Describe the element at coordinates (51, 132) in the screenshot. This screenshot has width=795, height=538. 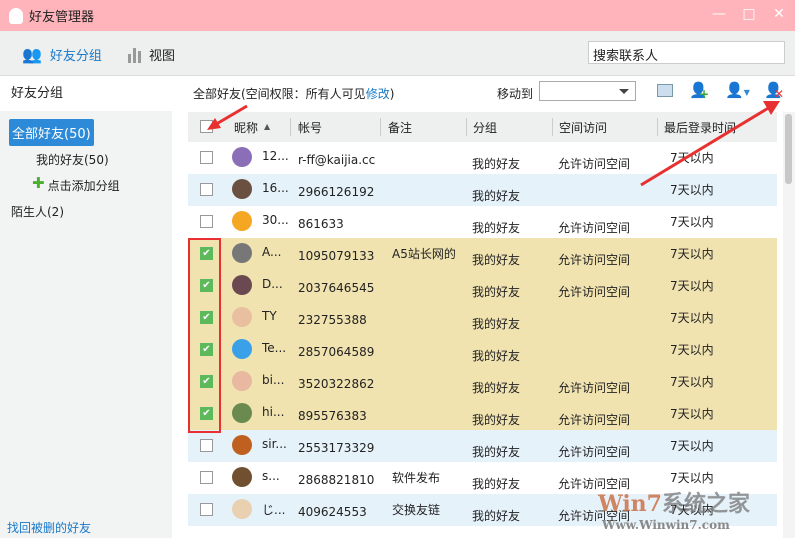
I see `sidebar-item-all-friends: 全部好友(50)` at that location.